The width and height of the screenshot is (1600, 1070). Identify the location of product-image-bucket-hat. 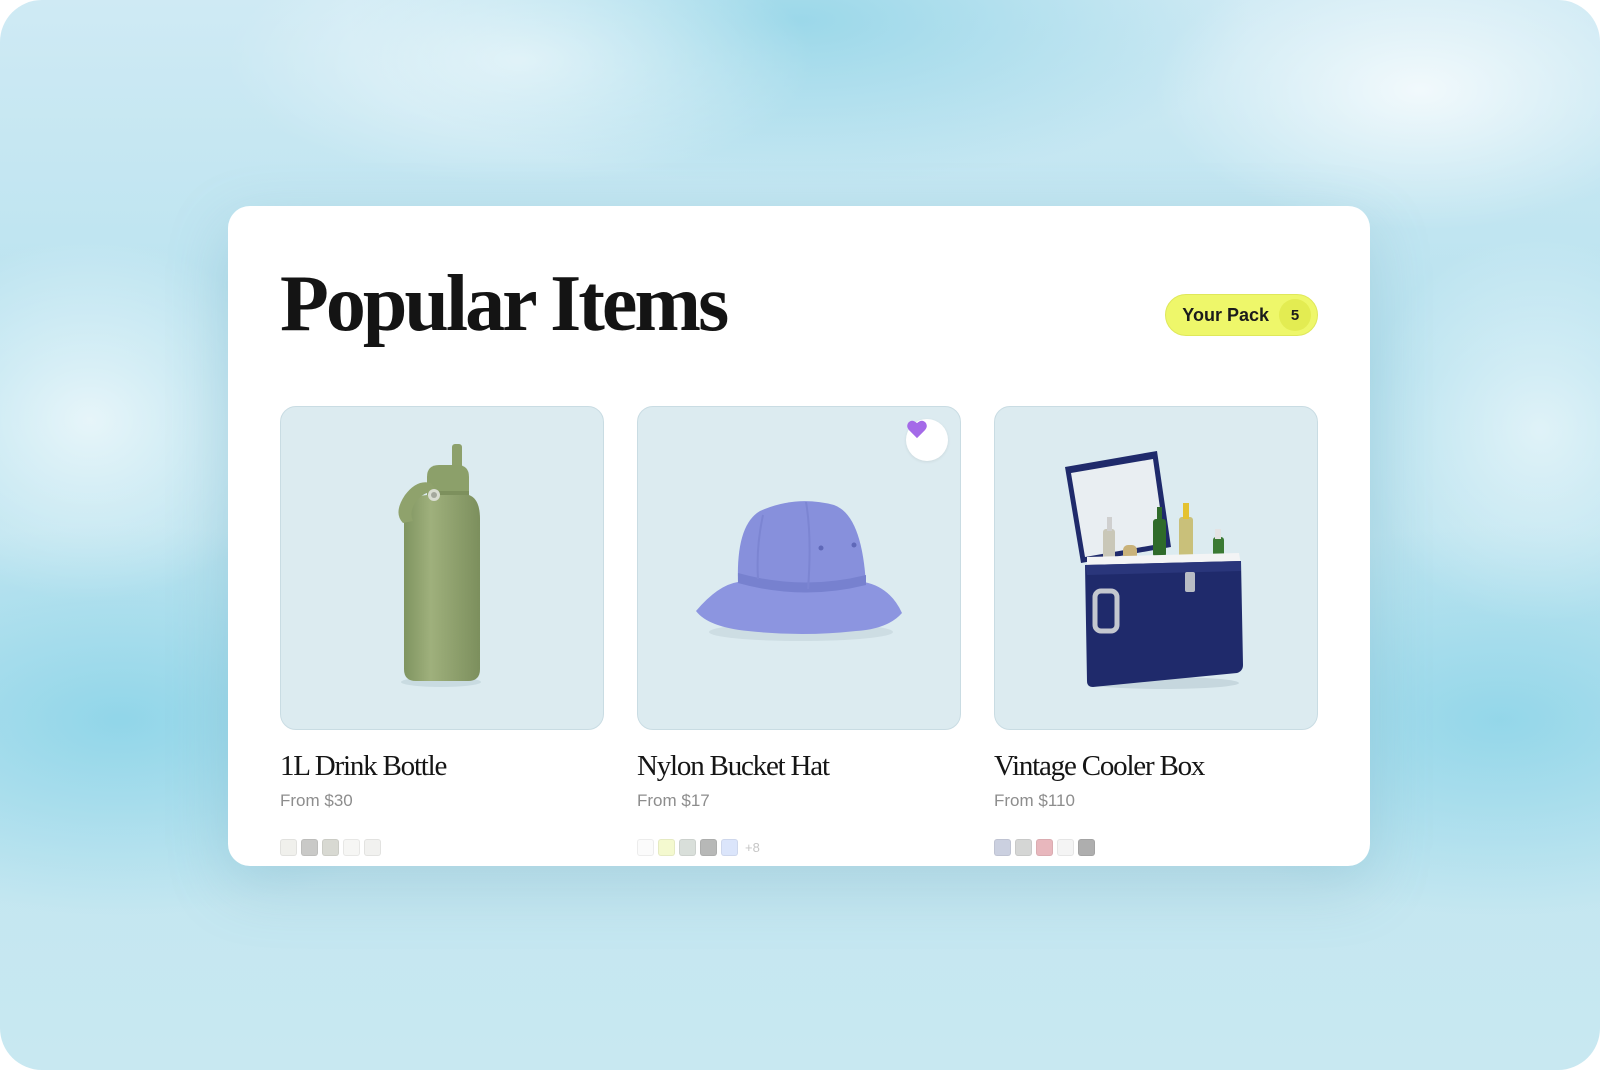
(799, 568).